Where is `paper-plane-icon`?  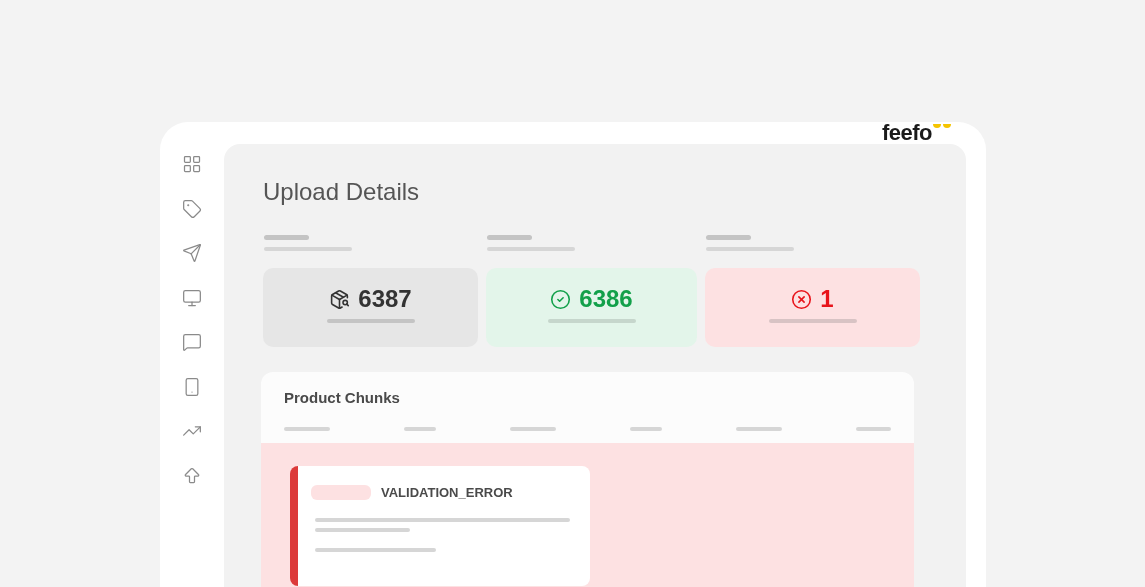 paper-plane-icon is located at coordinates (192, 253).